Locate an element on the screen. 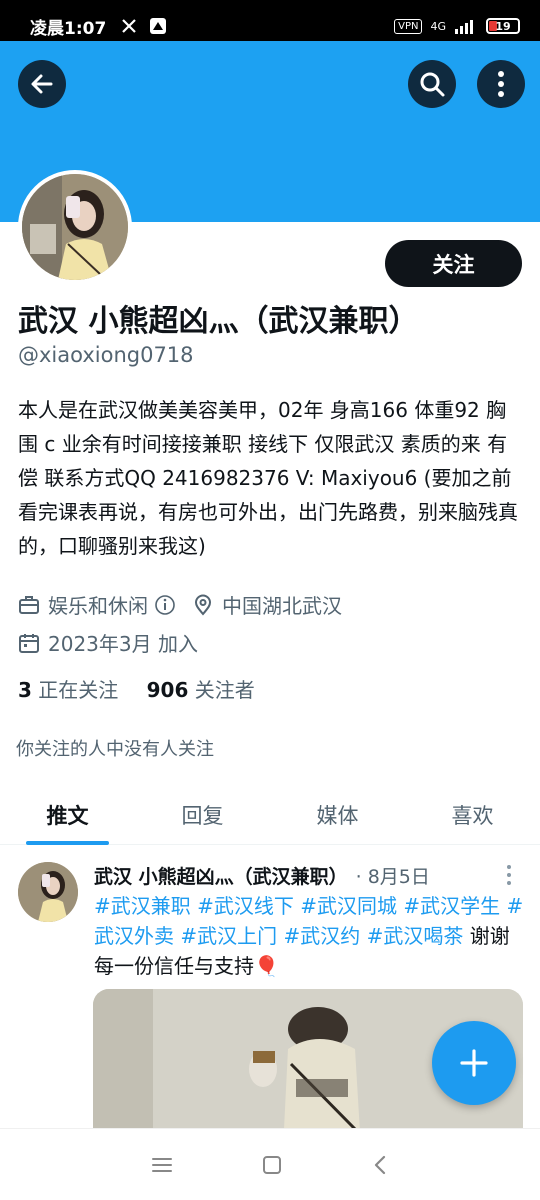  following-link: 3 正在关注 is located at coordinates (68, 690).